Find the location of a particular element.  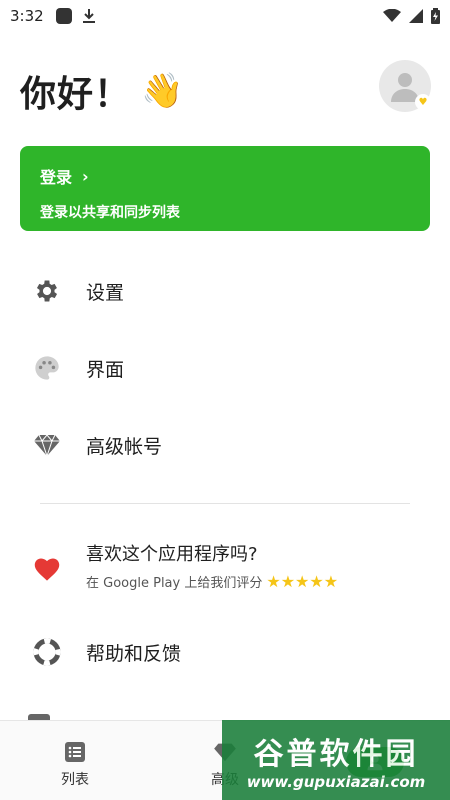

avatar-button: ♥ is located at coordinates (405, 86).